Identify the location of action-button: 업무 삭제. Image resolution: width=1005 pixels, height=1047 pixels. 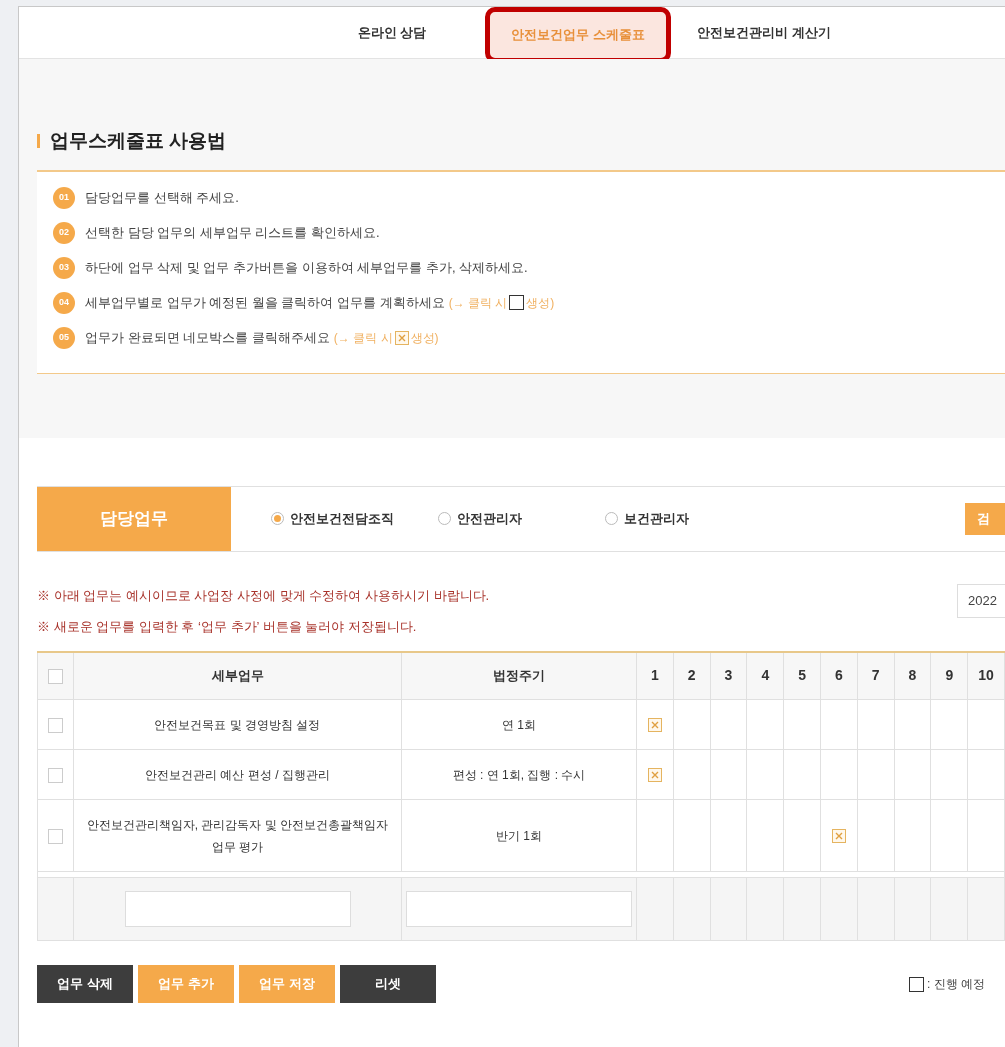
(85, 984).